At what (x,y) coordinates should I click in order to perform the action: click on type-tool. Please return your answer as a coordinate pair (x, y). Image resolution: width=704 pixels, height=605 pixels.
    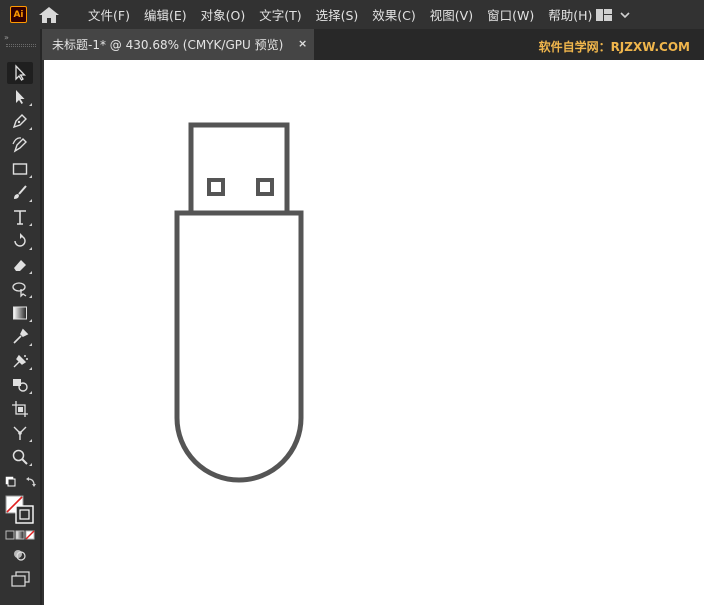
    Looking at the image, I should click on (20, 217).